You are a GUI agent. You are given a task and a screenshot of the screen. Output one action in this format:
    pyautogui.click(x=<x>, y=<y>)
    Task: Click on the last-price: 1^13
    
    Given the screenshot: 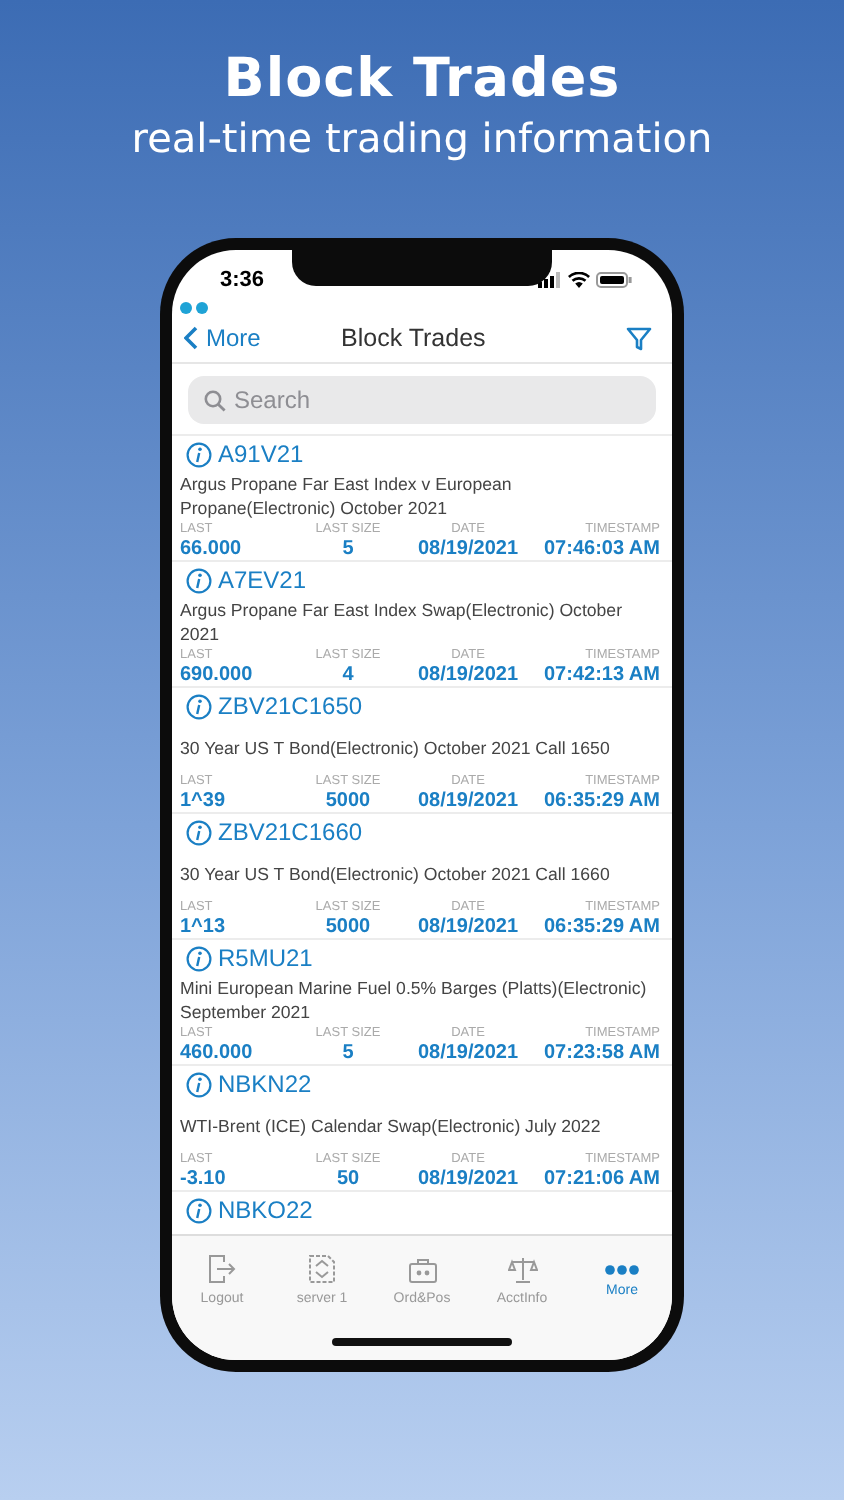 What is the action you would take?
    pyautogui.click(x=204, y=927)
    